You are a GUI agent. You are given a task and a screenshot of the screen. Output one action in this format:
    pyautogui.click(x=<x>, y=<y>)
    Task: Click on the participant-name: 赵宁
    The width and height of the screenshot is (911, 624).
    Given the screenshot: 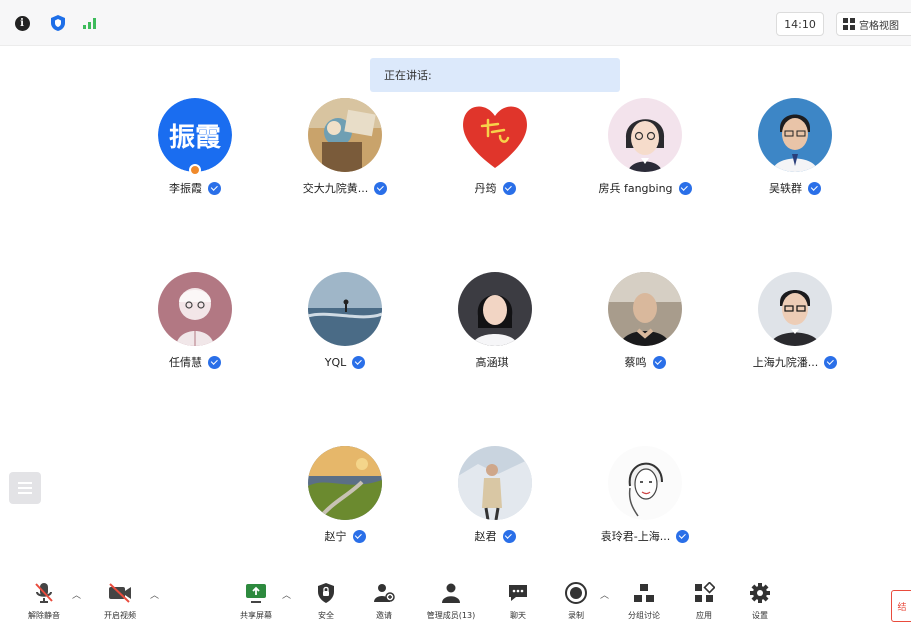 What is the action you would take?
    pyautogui.click(x=335, y=536)
    